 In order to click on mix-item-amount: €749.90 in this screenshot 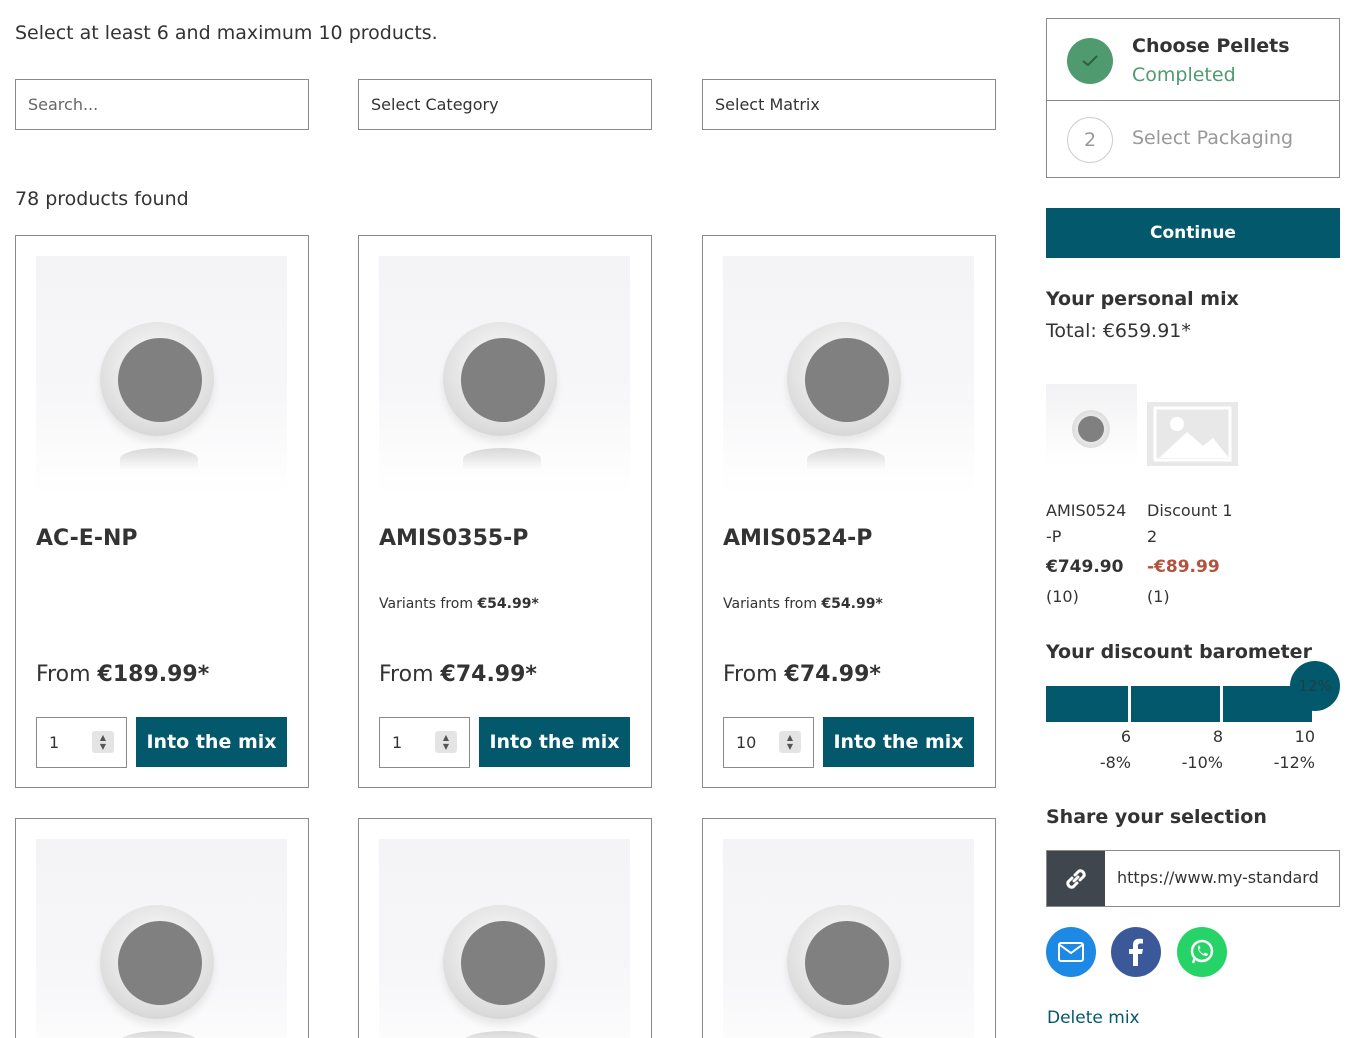, I will do `click(1085, 567)`.